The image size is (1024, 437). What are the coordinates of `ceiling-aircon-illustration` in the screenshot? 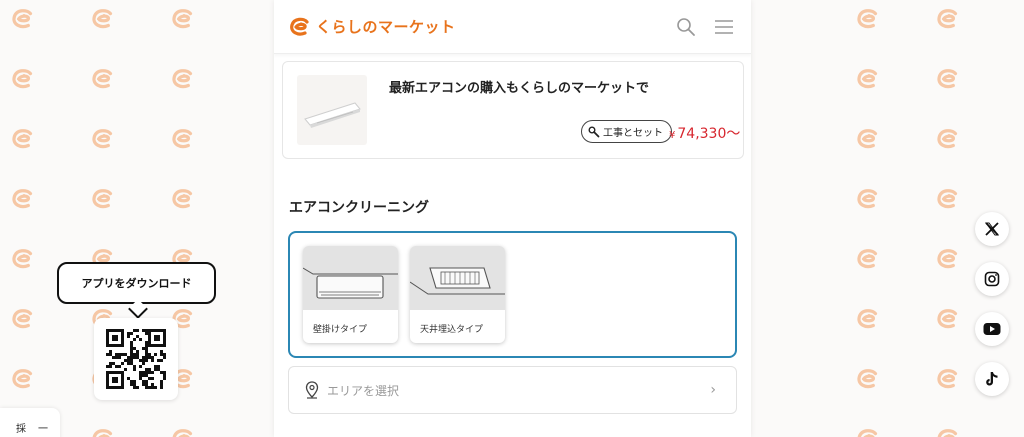 It's located at (457, 278).